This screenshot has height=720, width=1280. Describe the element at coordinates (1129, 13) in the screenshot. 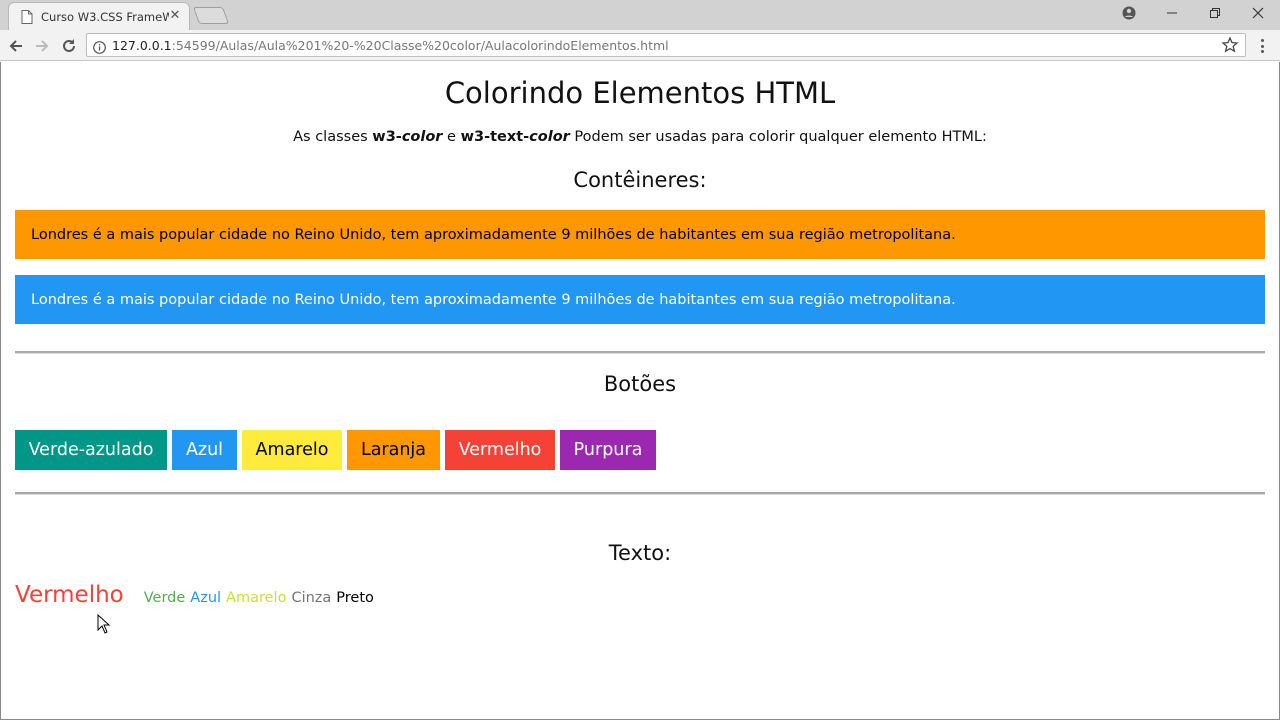

I see `profile-icon` at that location.